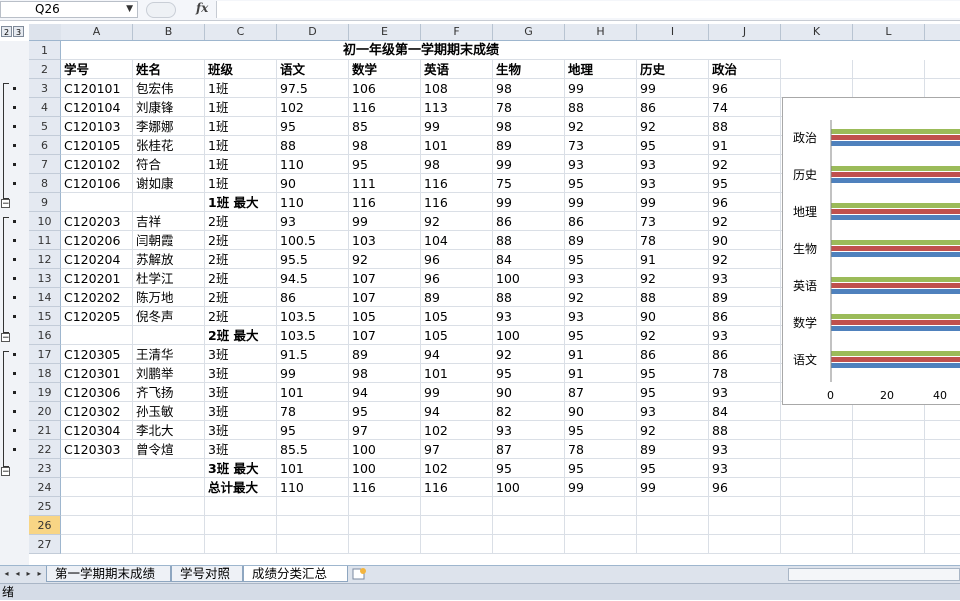 The image size is (960, 601). What do you see at coordinates (313, 411) in the screenshot?
I see `table-cell: 78` at bounding box center [313, 411].